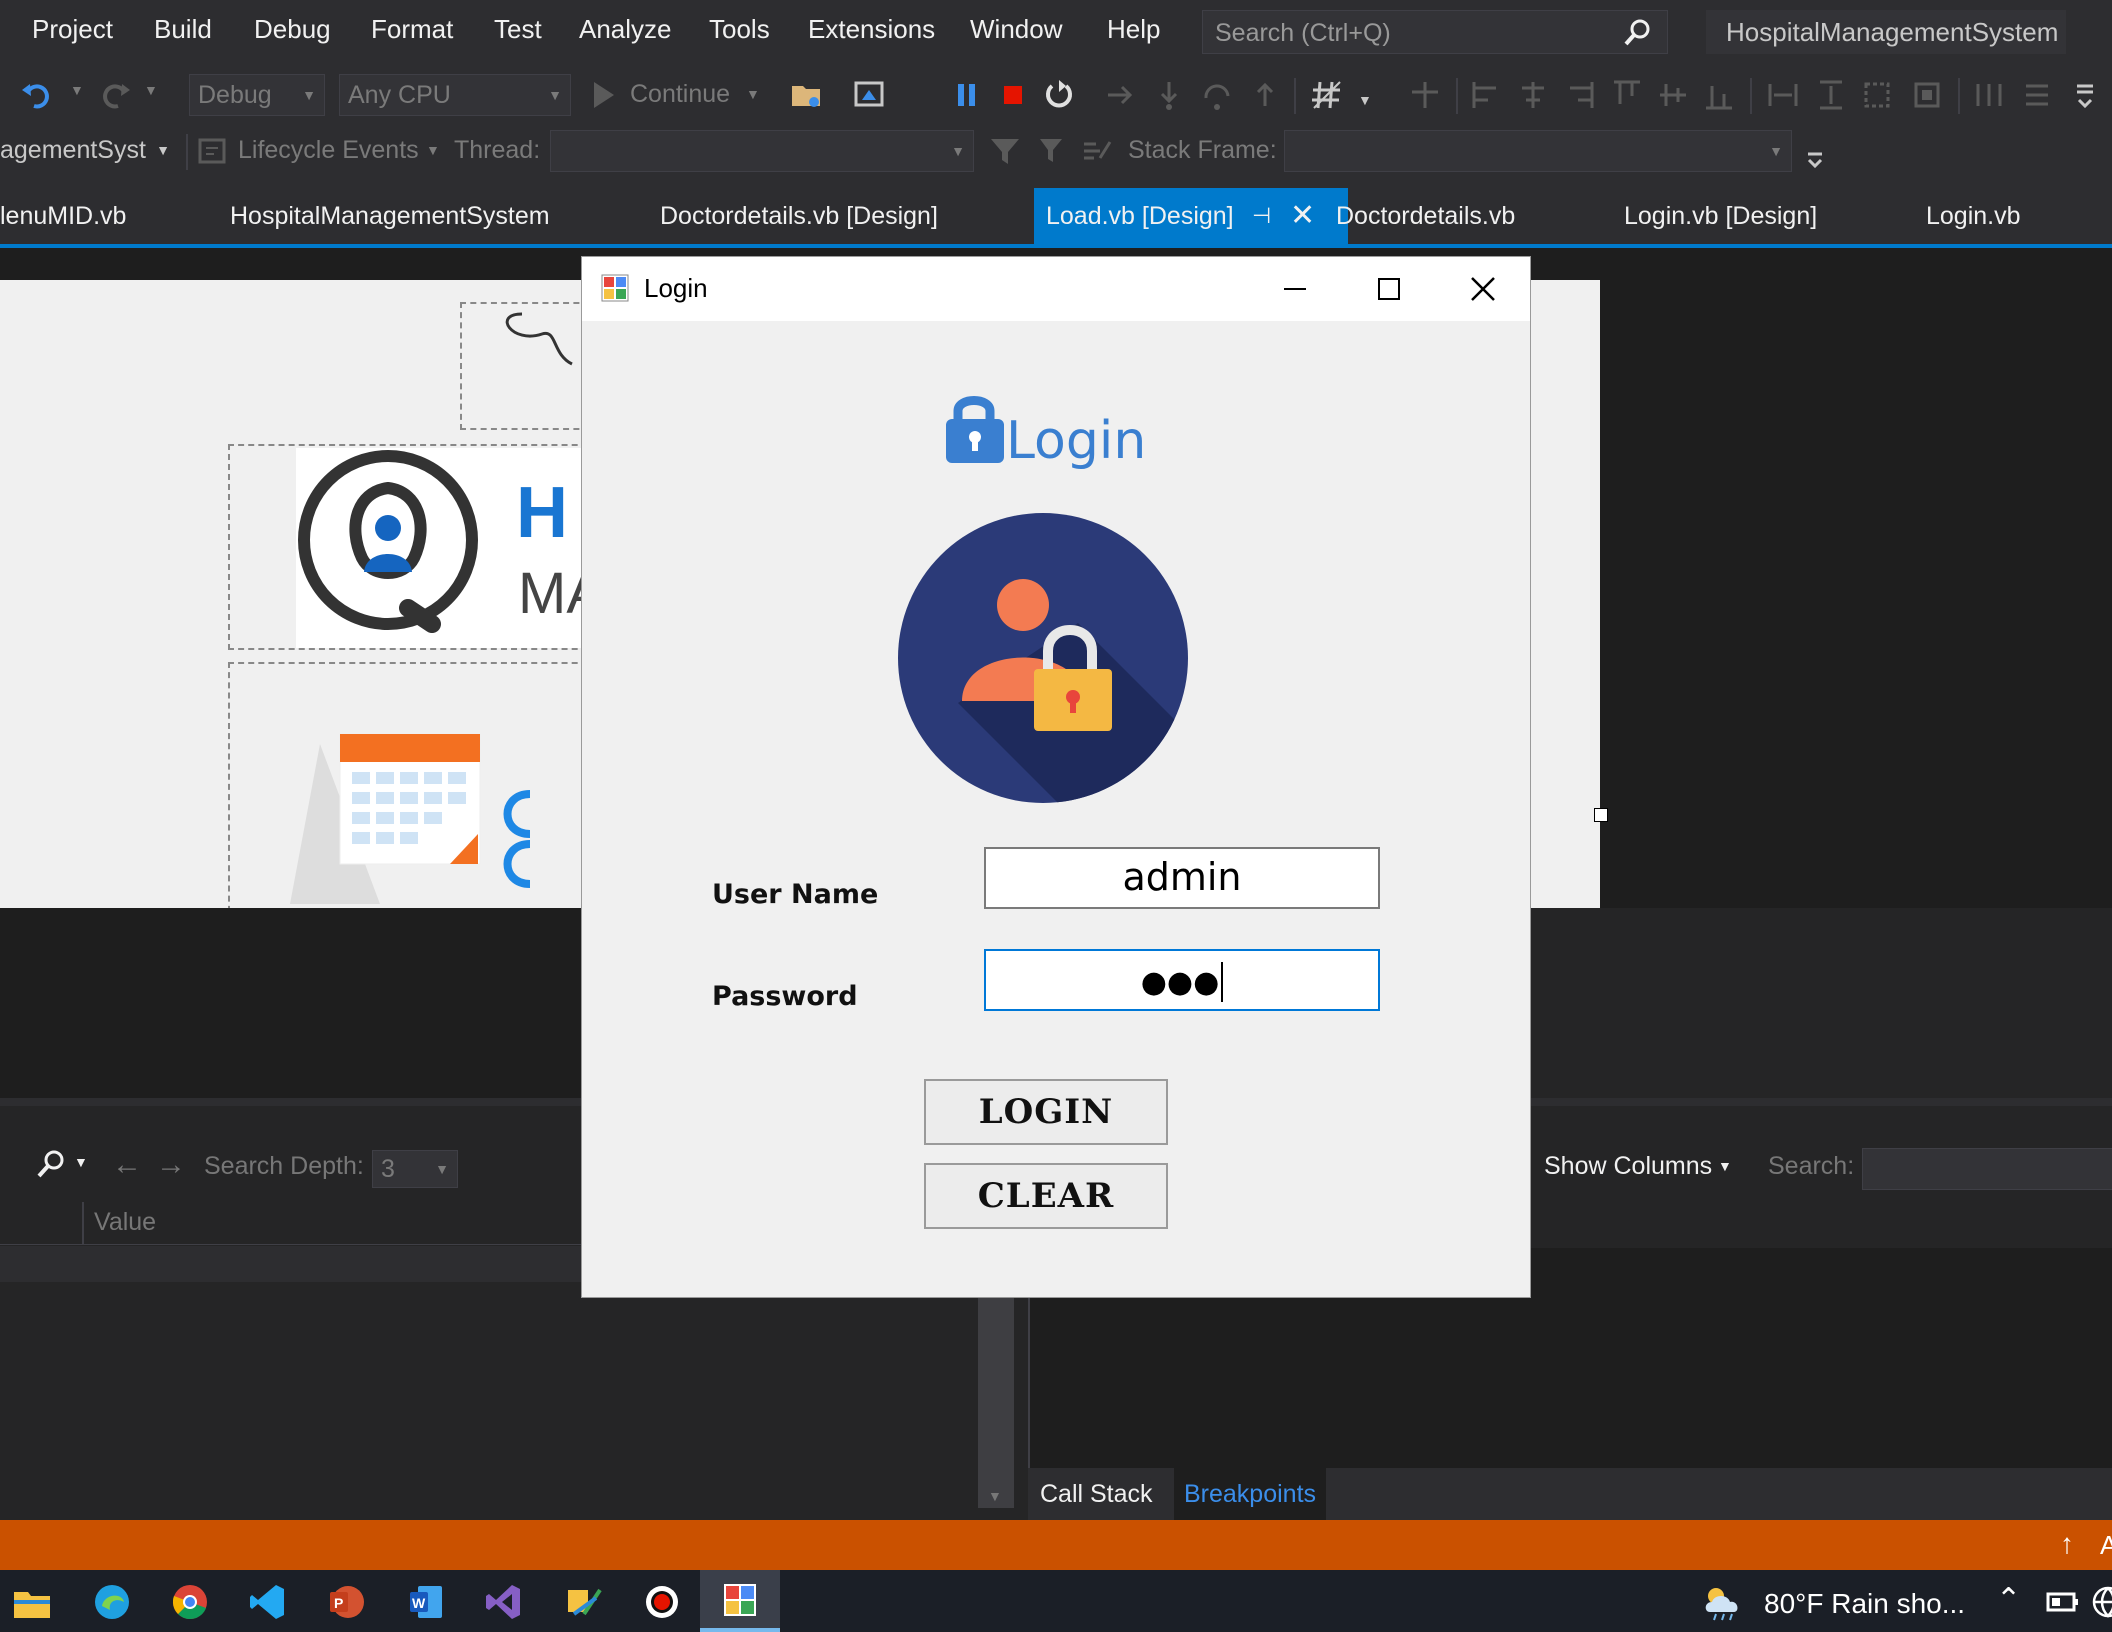  Describe the element at coordinates (1265, 95) in the screenshot. I see `step-out-icon` at that location.